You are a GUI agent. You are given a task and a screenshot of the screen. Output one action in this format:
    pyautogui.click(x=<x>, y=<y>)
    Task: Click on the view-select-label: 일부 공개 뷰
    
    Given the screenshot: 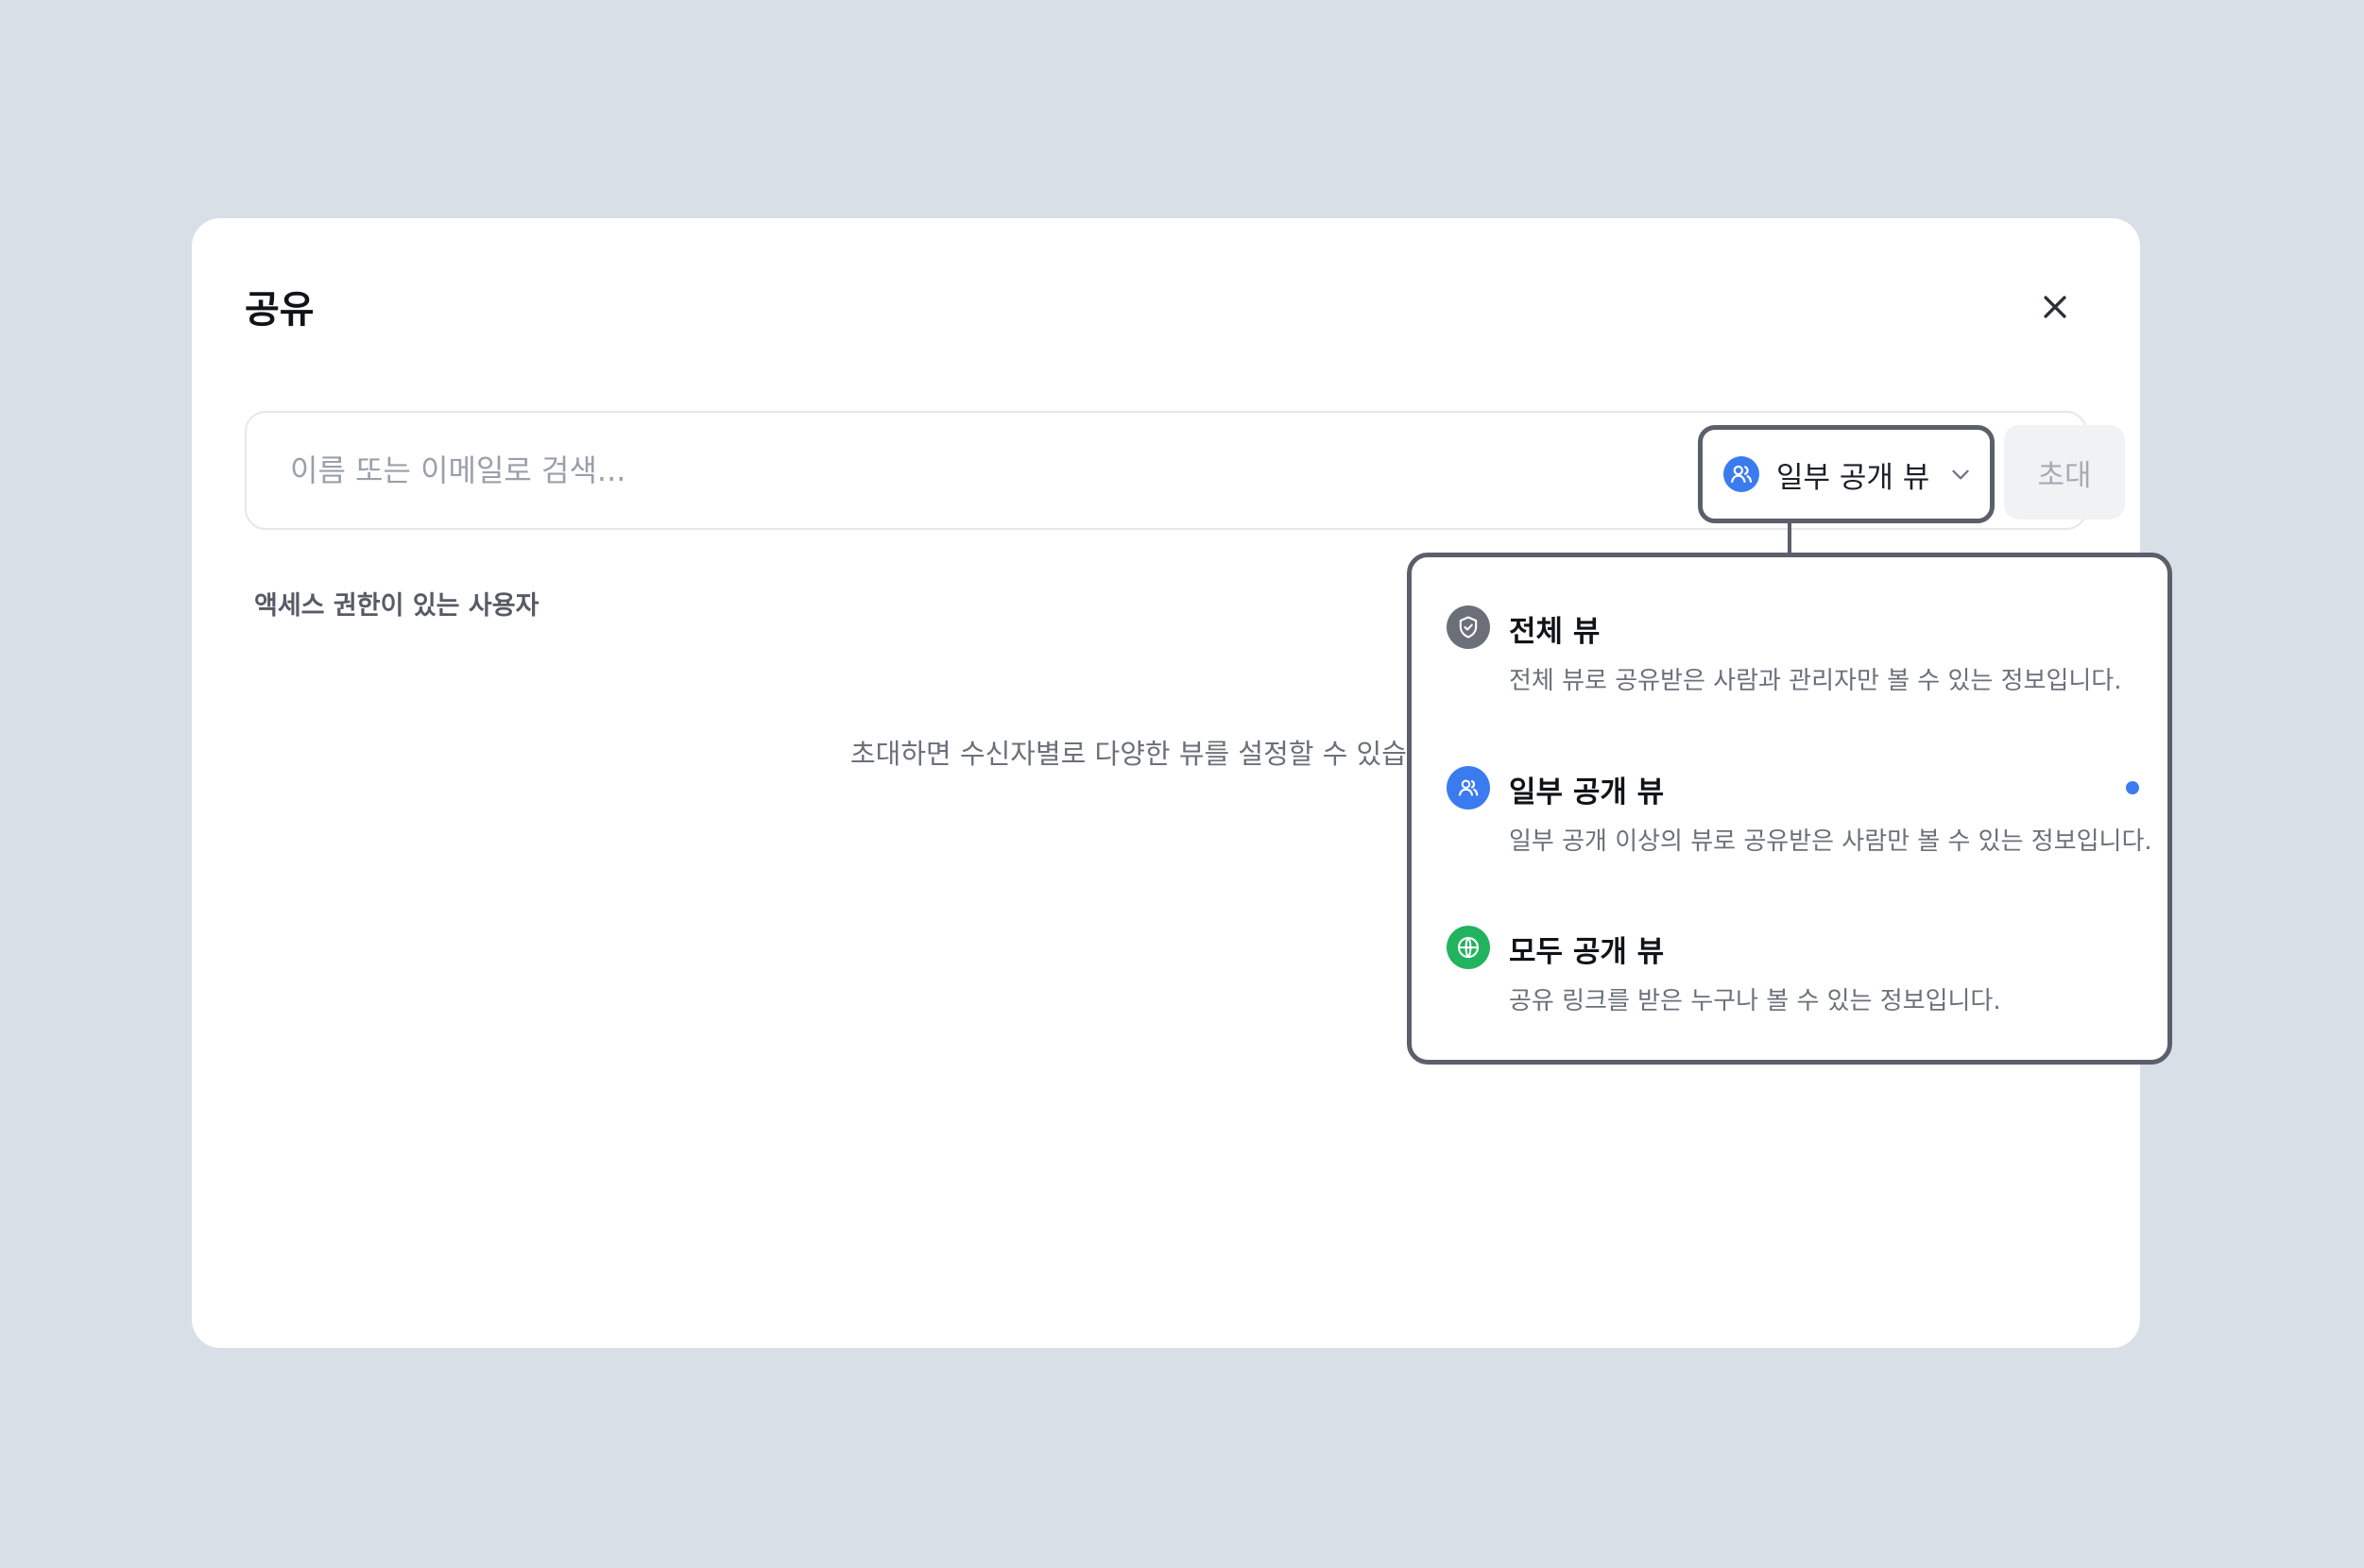 What is the action you would take?
    pyautogui.click(x=1853, y=477)
    